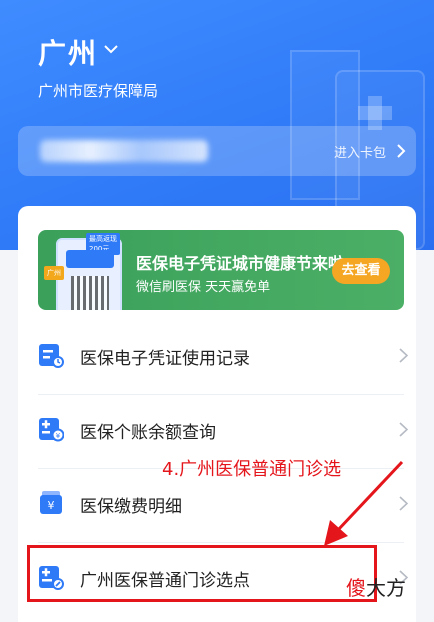 This screenshot has height=622, width=434. Describe the element at coordinates (90, 293) in the screenshot. I see `qr-code-icon` at that location.